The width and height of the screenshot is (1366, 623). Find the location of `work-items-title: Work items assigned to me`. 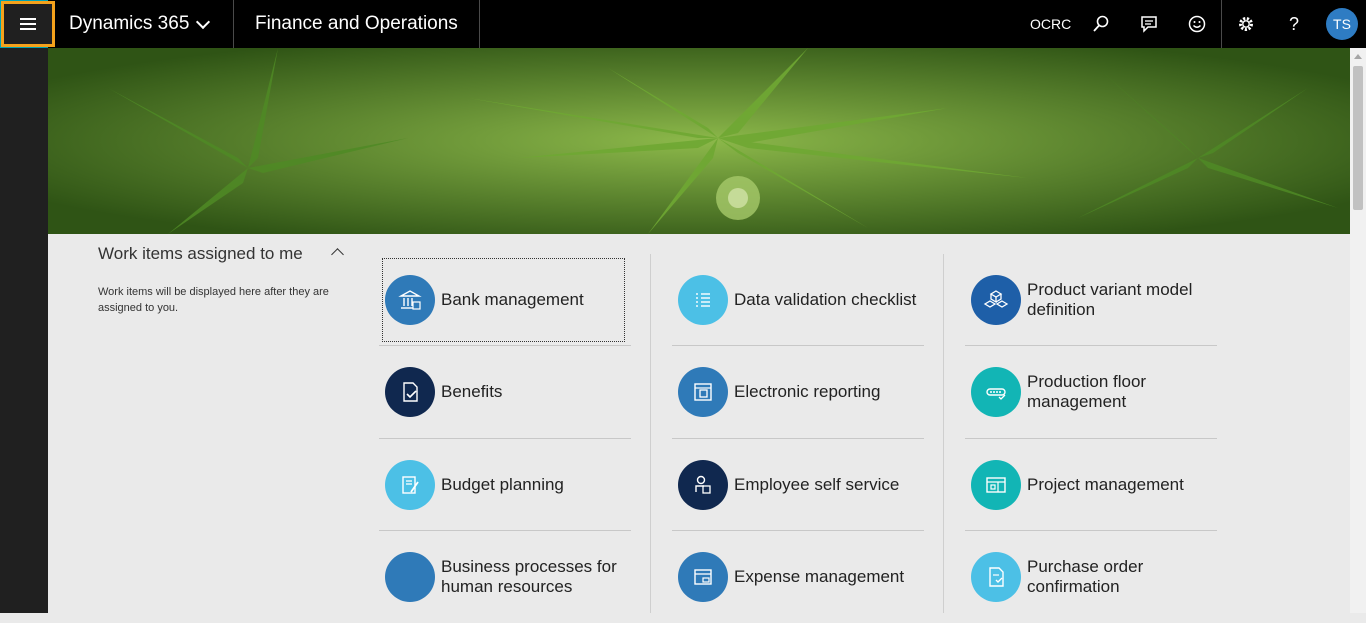

work-items-title: Work items assigned to me is located at coordinates (200, 253).